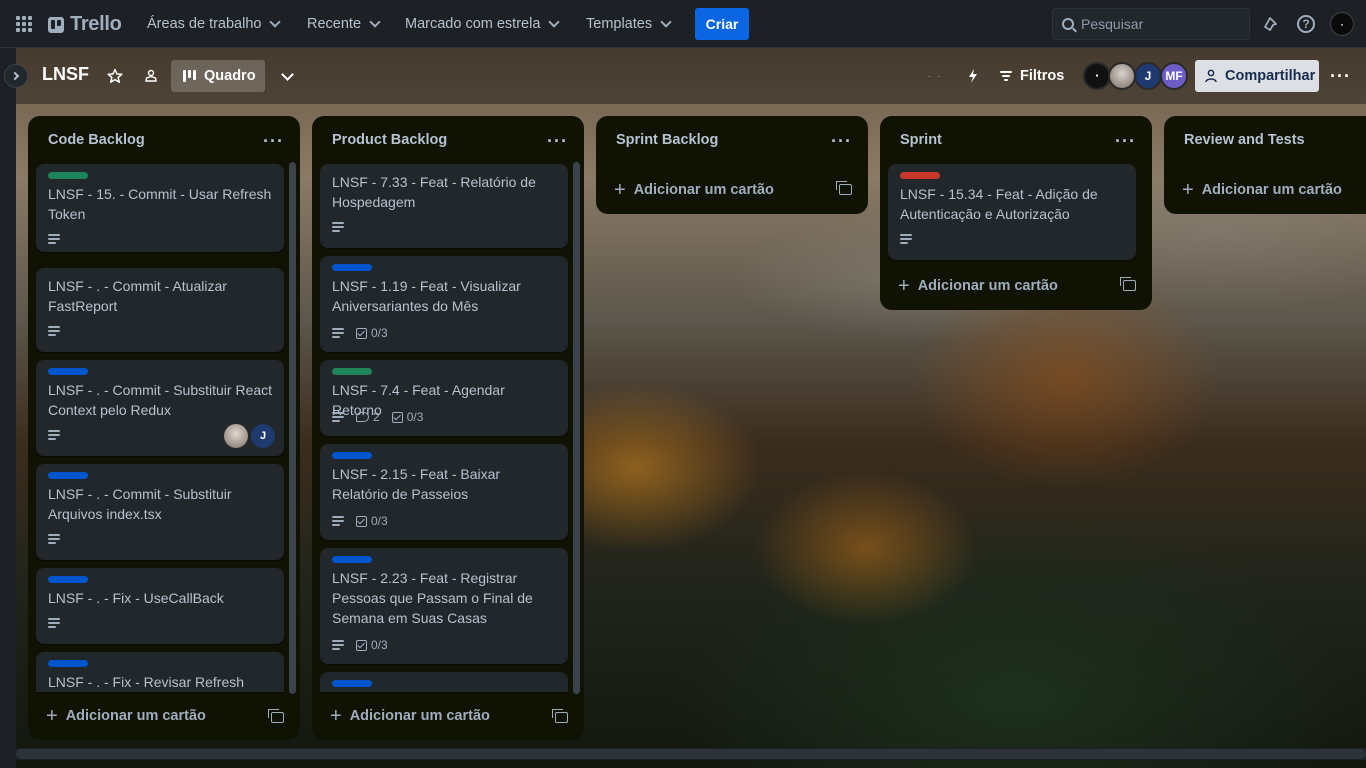  What do you see at coordinates (343, 24) in the screenshot?
I see `menu-recent: Recente` at bounding box center [343, 24].